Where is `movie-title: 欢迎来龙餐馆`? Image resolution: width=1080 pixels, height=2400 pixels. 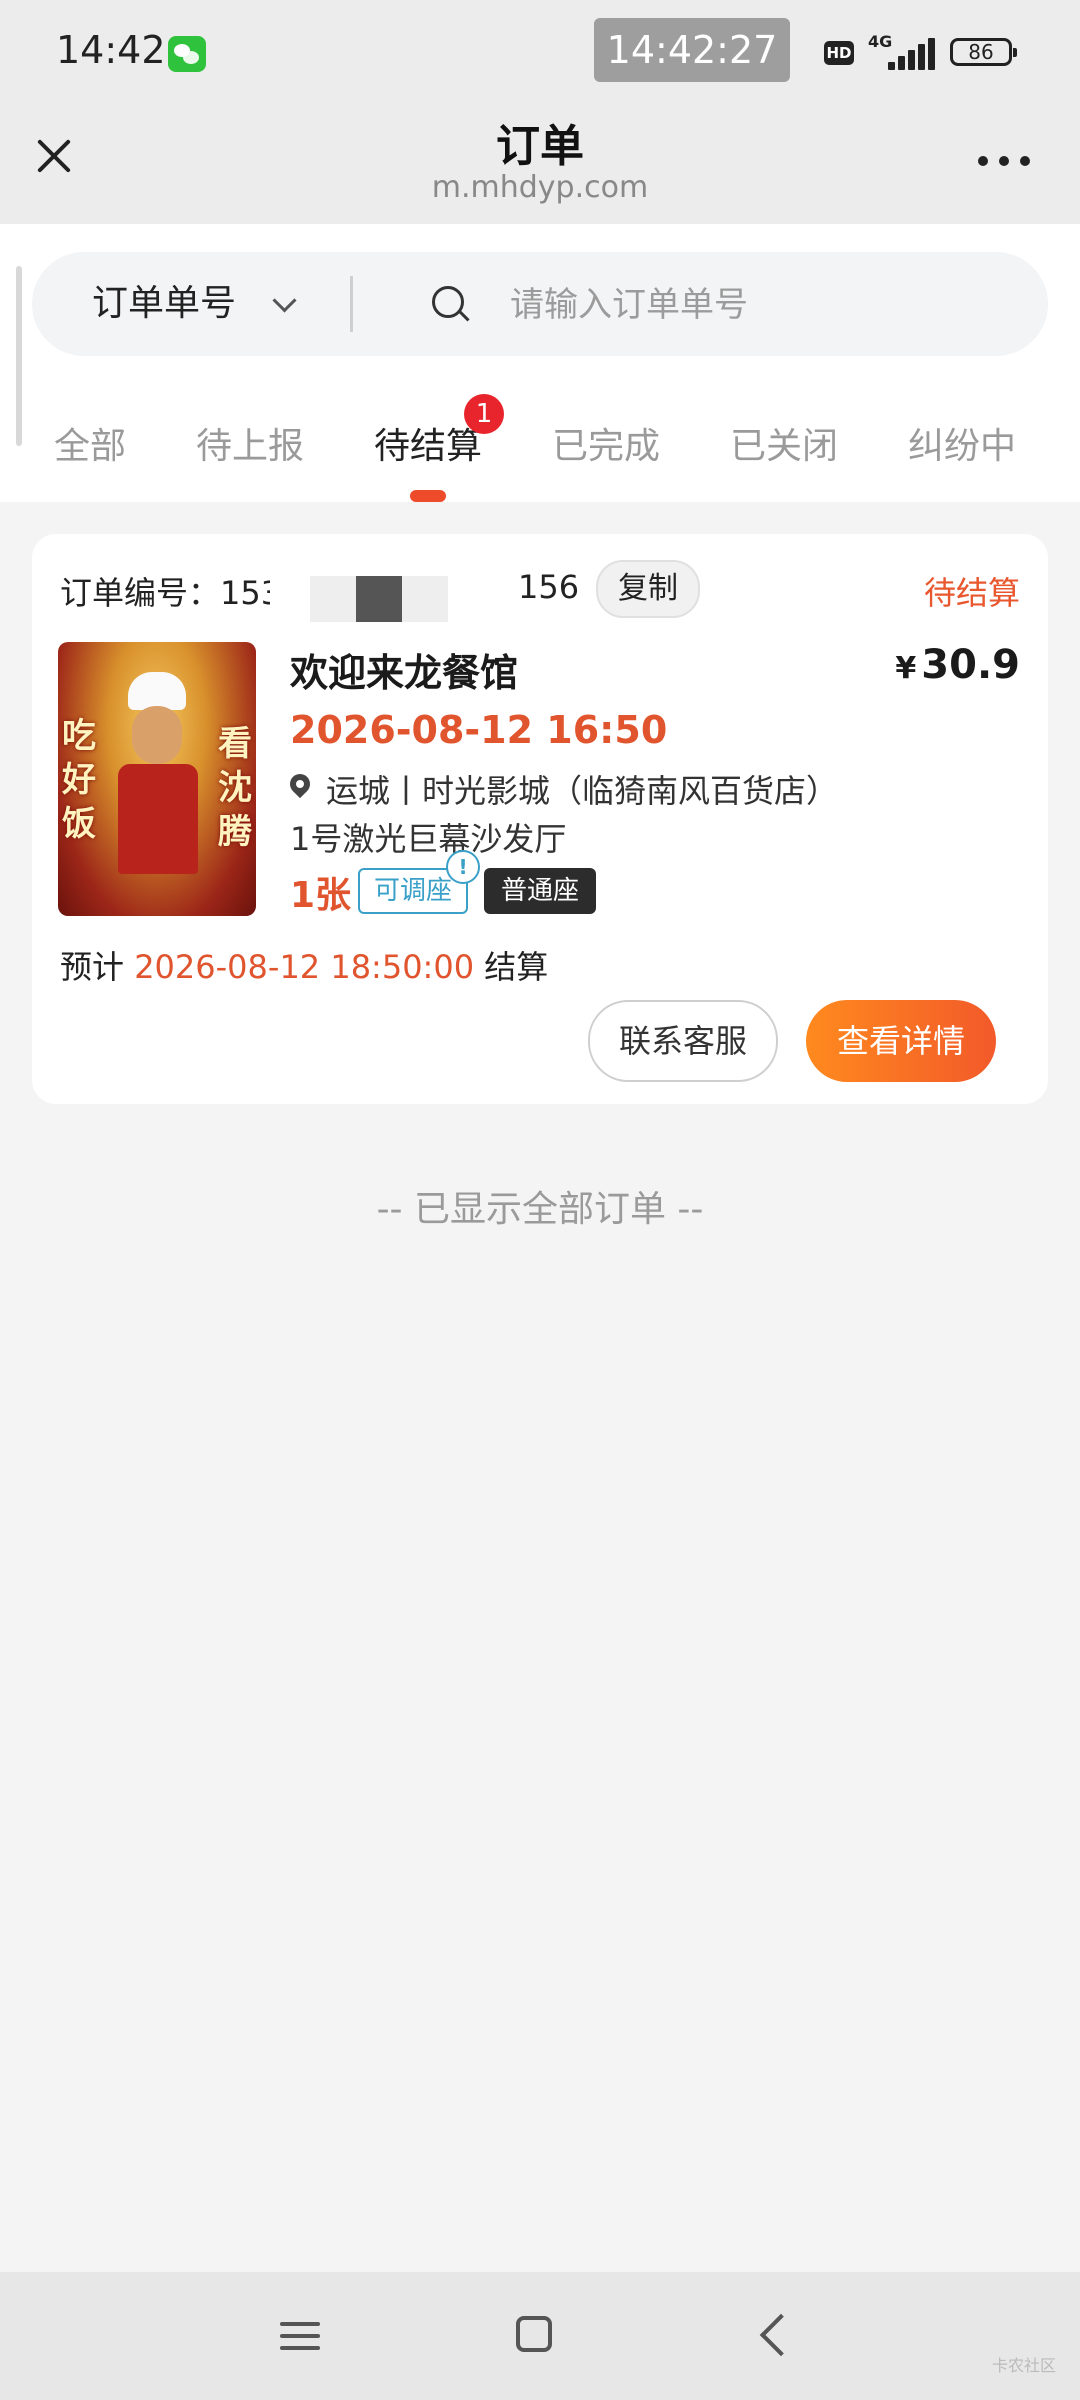
movie-title: 欢迎来龙餐馆 is located at coordinates (404, 673).